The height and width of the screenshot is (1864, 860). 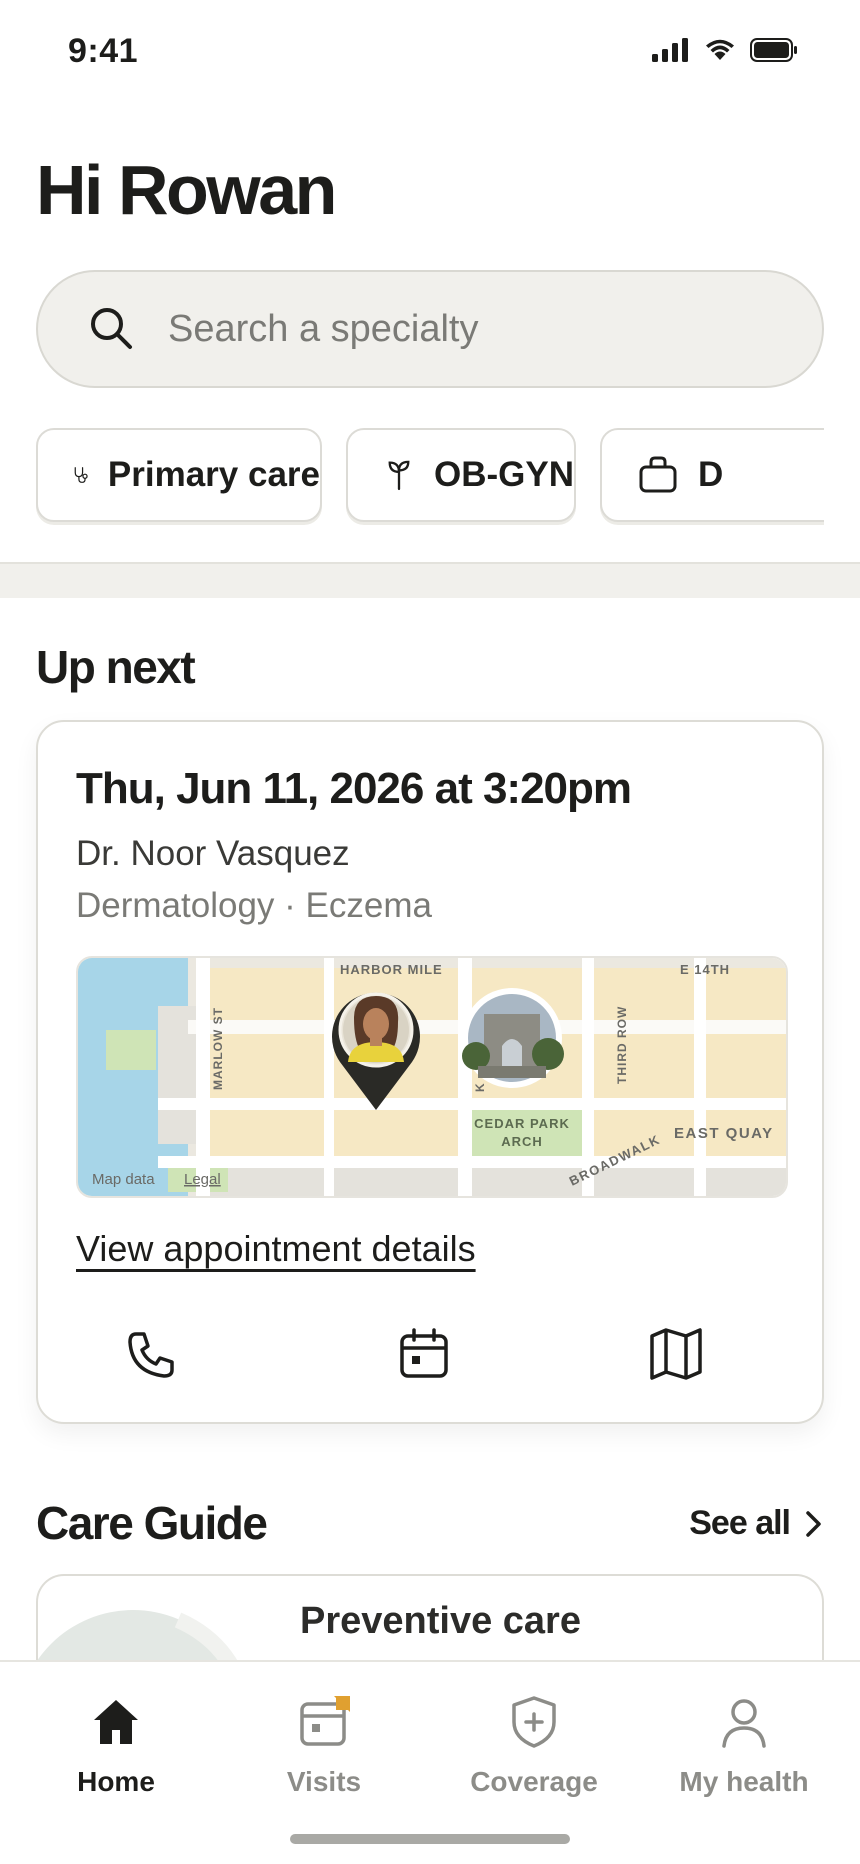 What do you see at coordinates (744, 1723) in the screenshot?
I see `person-icon` at bounding box center [744, 1723].